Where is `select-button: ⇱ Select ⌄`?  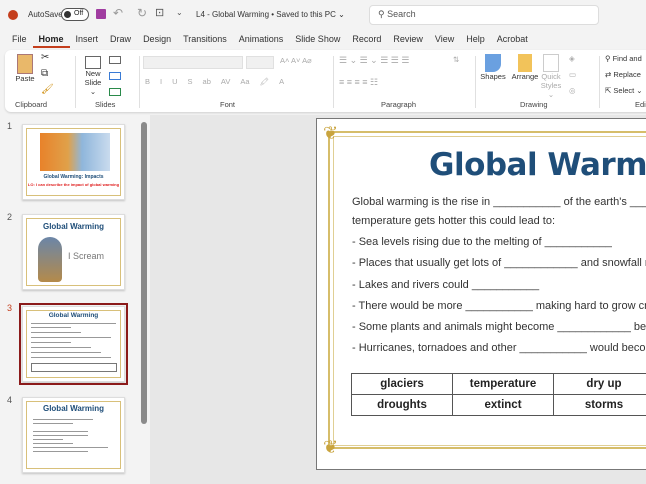
select-button: ⇱ Select ⌄ is located at coordinates (624, 90).